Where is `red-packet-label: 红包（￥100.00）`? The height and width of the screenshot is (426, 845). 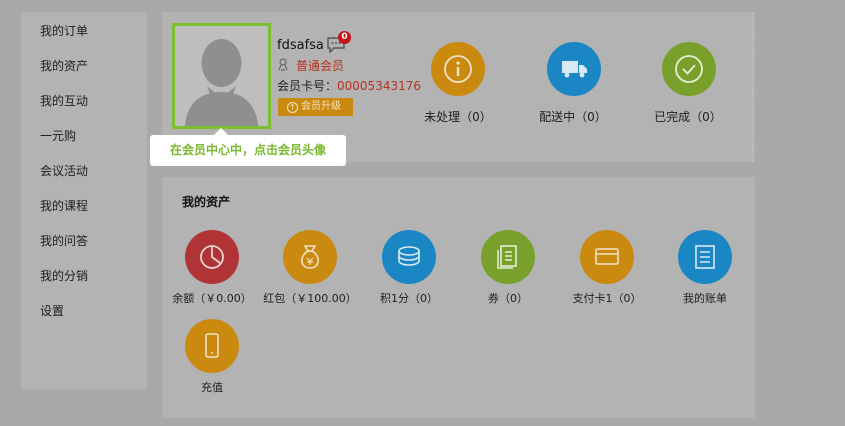
red-packet-label: 红包（￥100.00） is located at coordinates (310, 298).